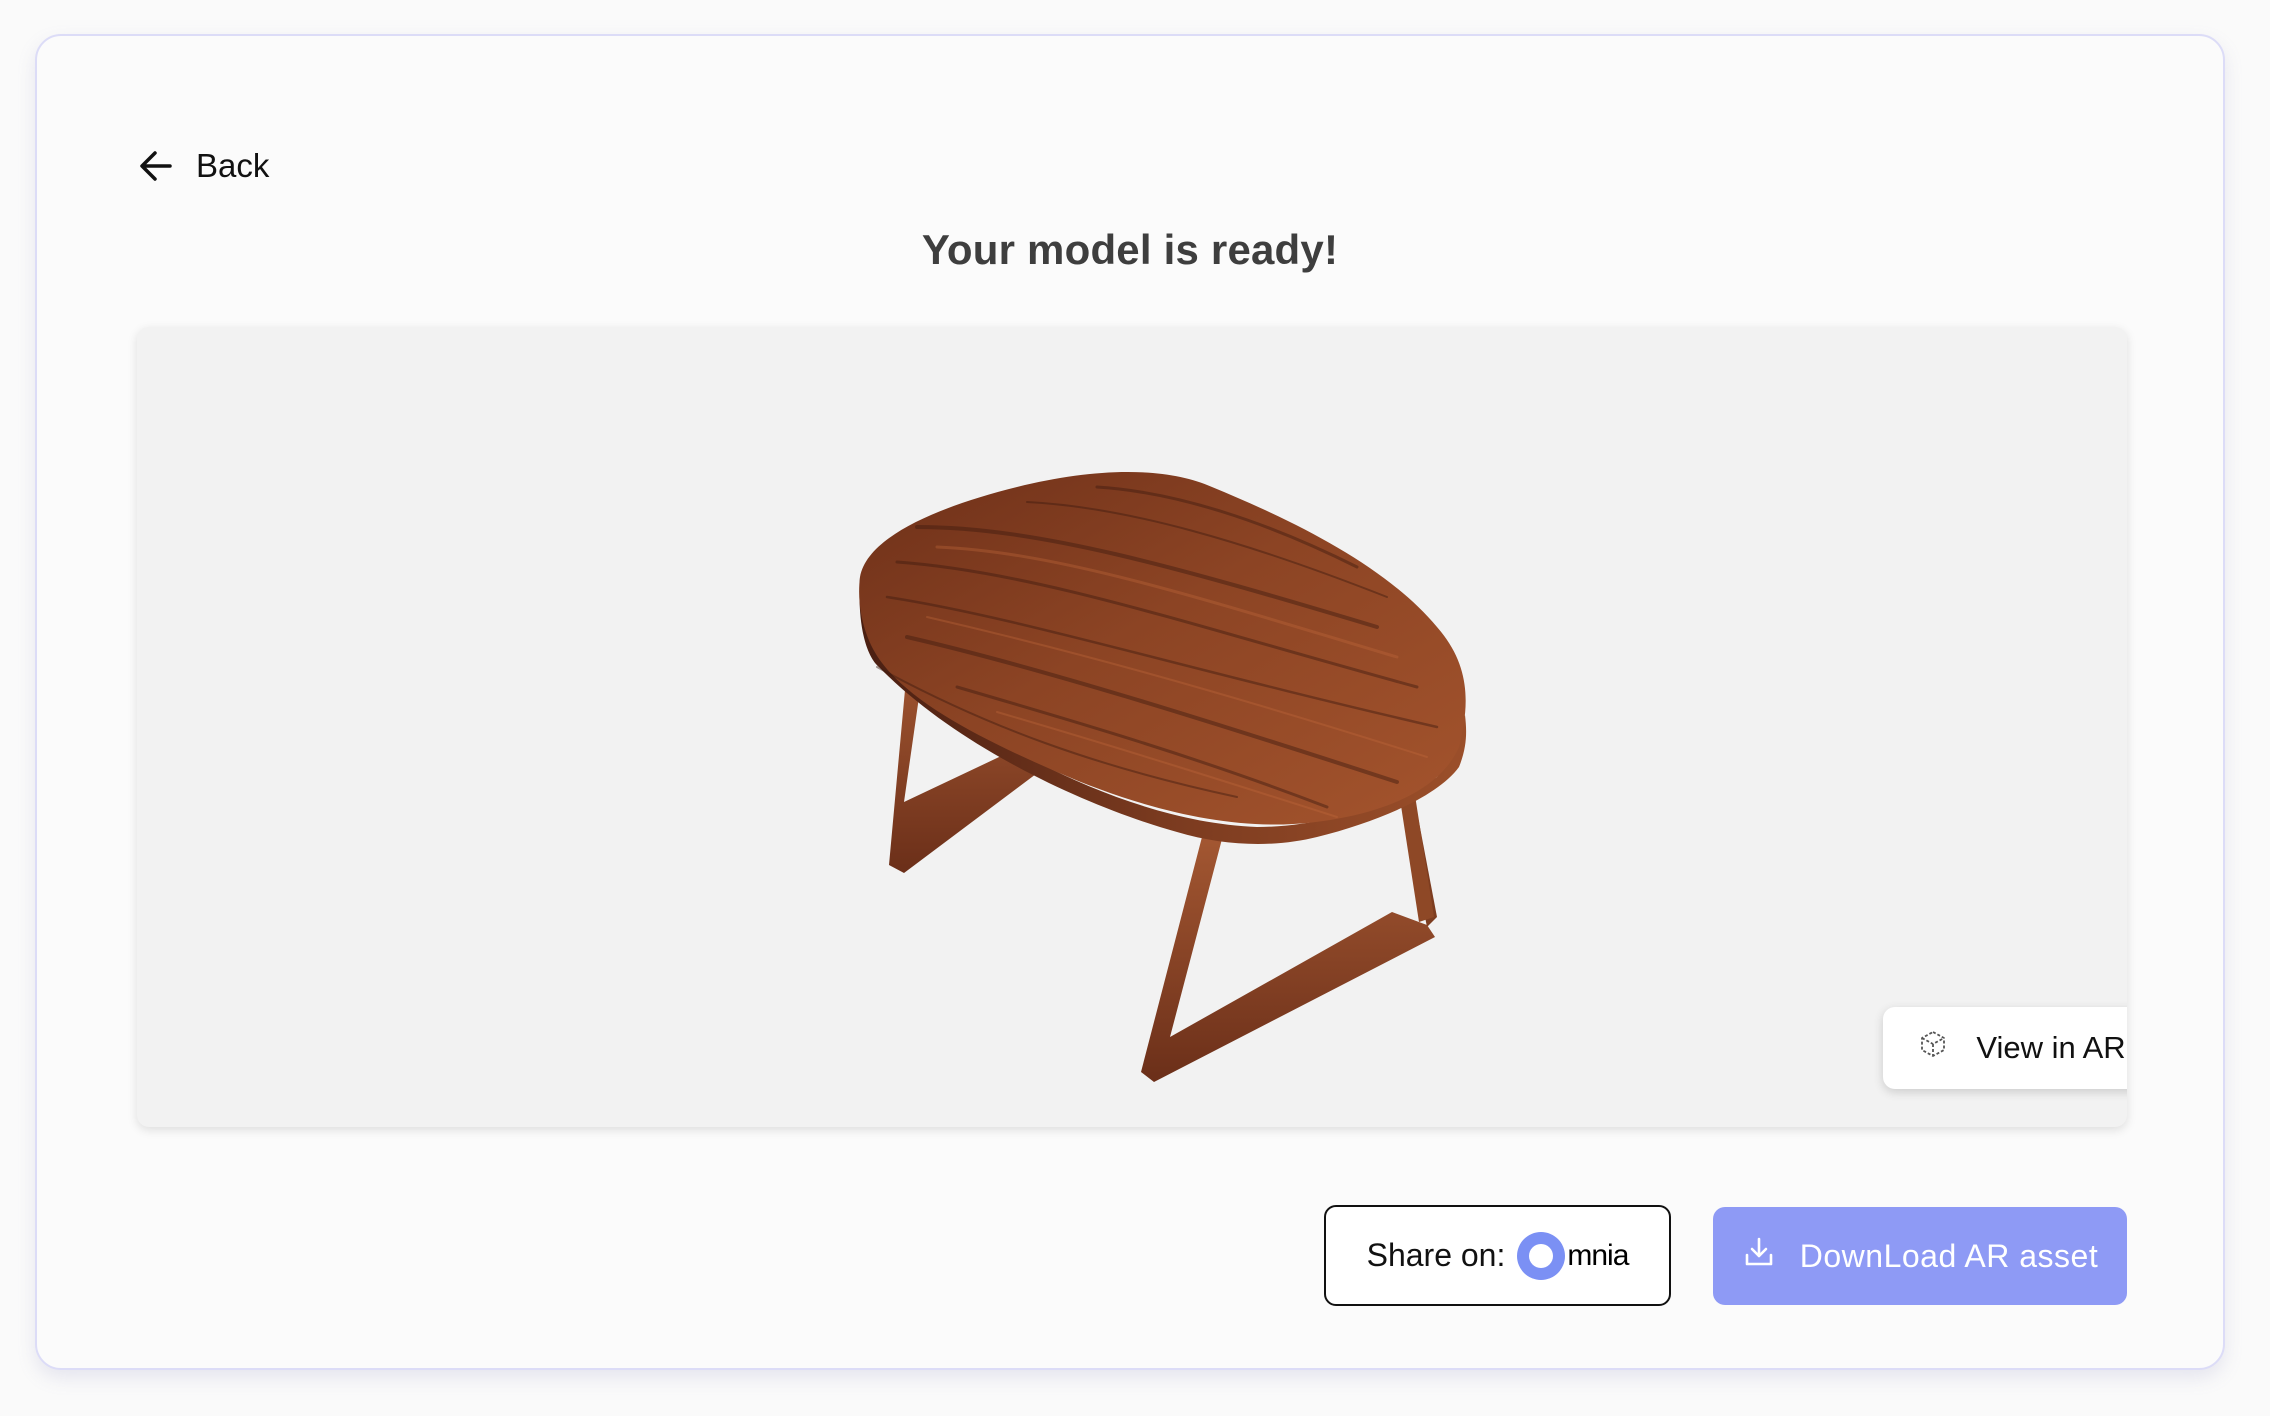 Image resolution: width=2270 pixels, height=1416 pixels. I want to click on cube-icon, so click(1933, 1048).